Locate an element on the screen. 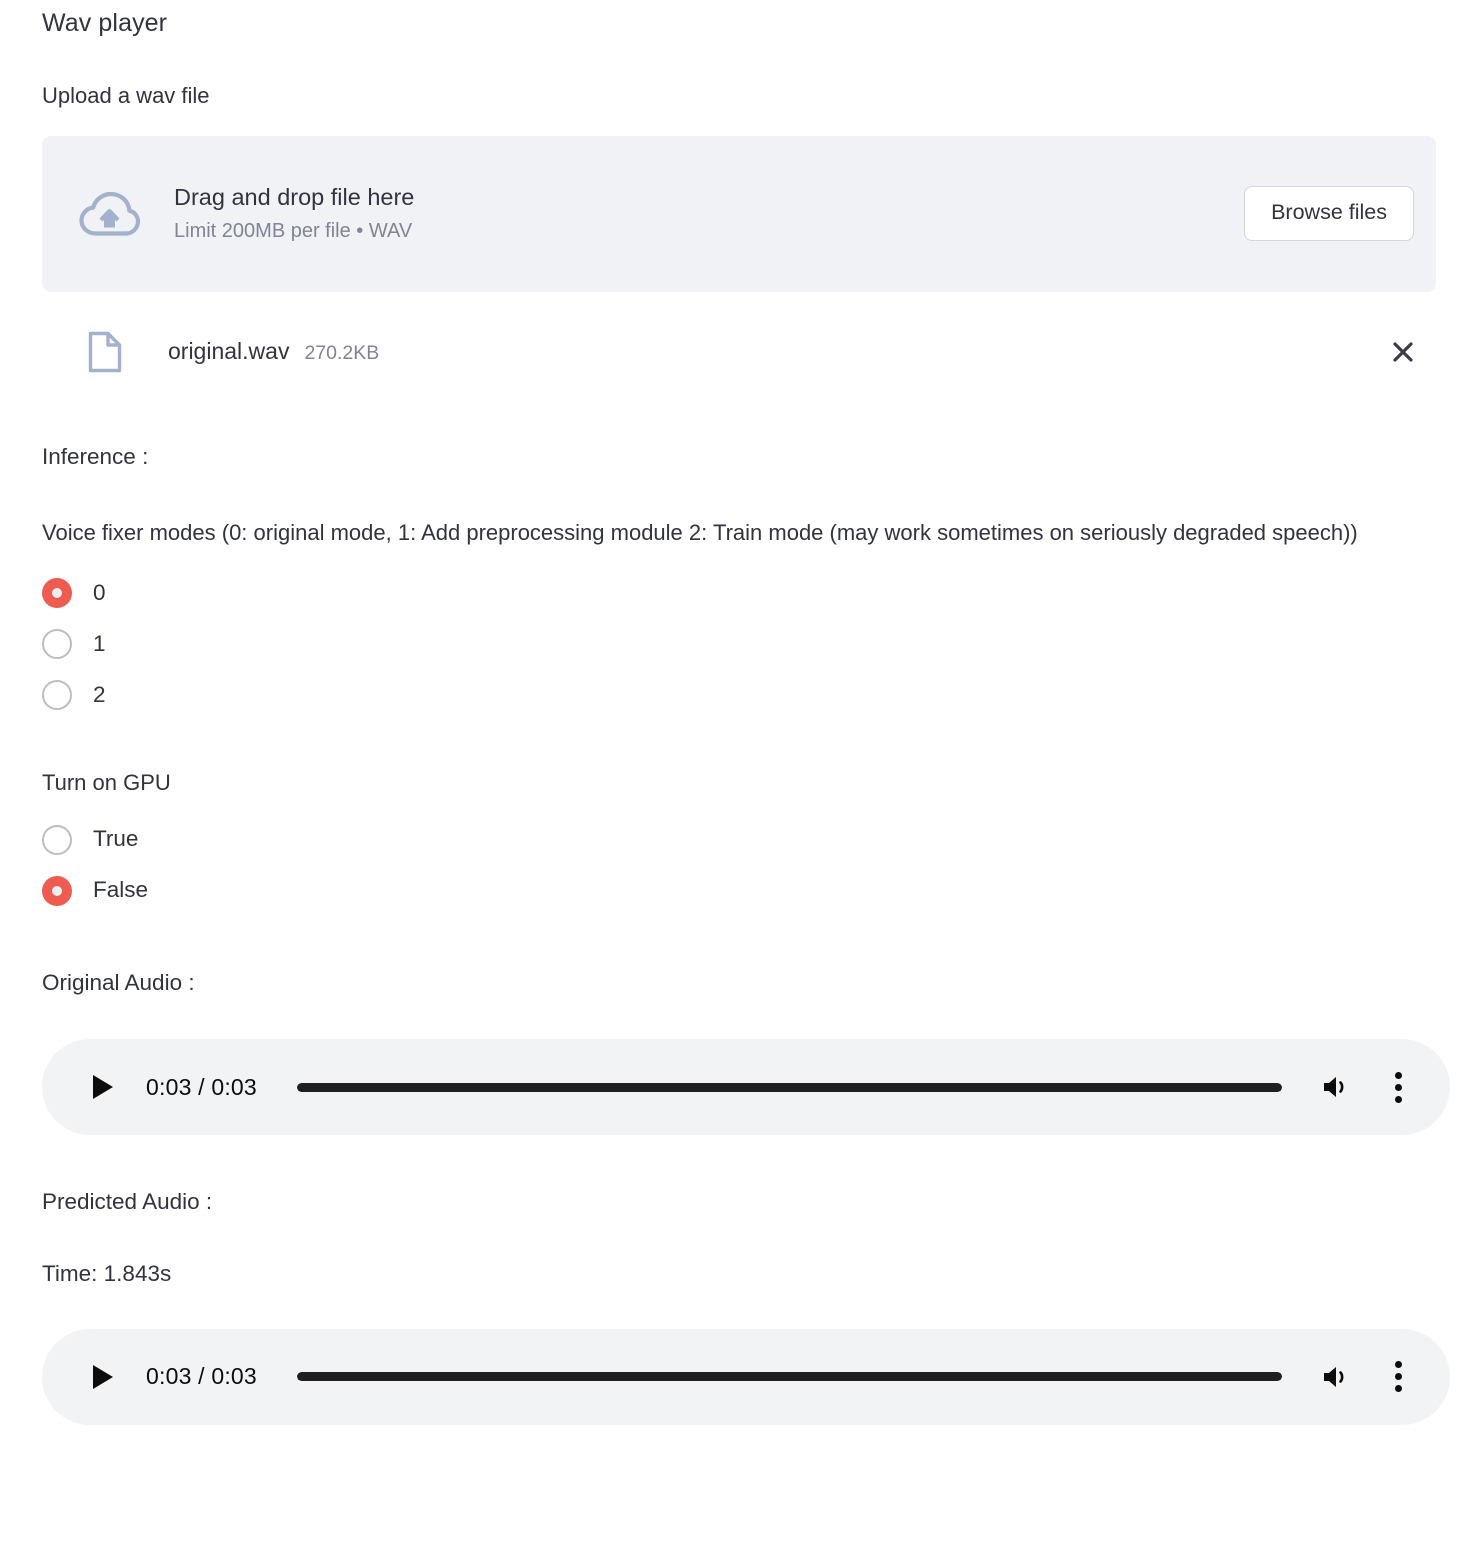 This screenshot has height=1556, width=1478. radio-option-gpu-false: False is located at coordinates (739, 890).